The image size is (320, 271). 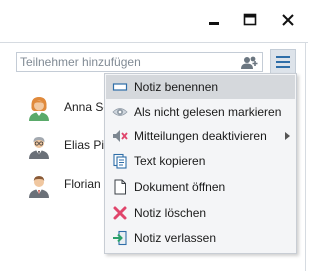 What do you see at coordinates (71, 185) in the screenshot?
I see `participant-item: Florian L` at bounding box center [71, 185].